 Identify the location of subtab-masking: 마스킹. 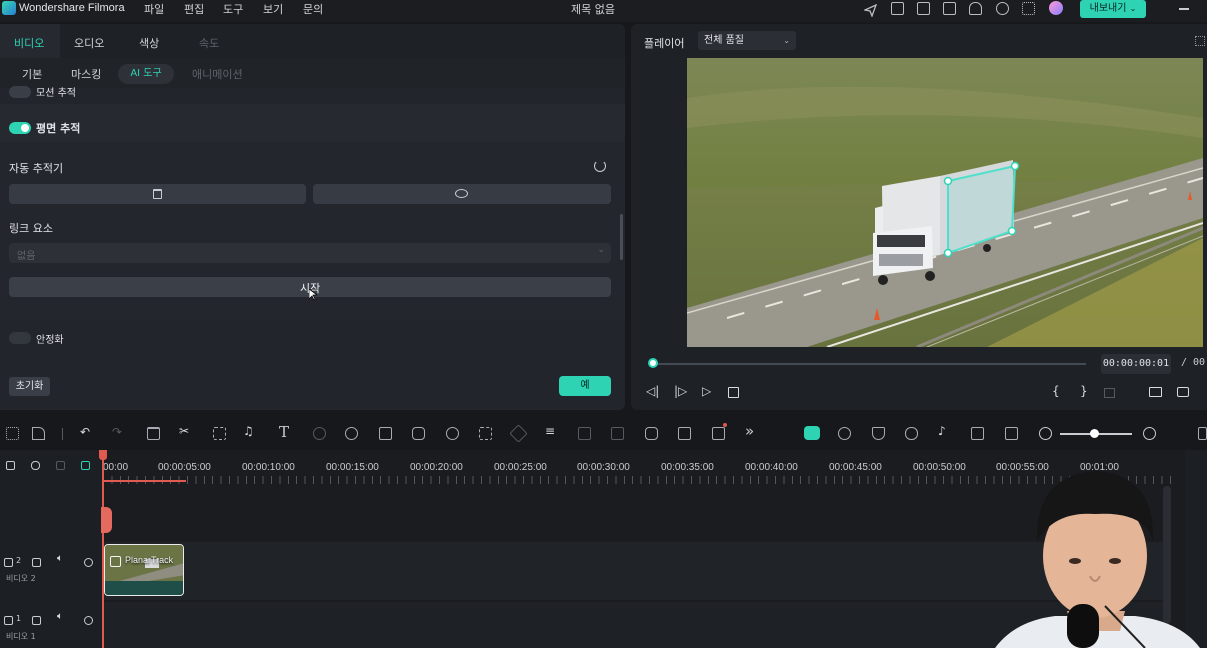
(86, 74).